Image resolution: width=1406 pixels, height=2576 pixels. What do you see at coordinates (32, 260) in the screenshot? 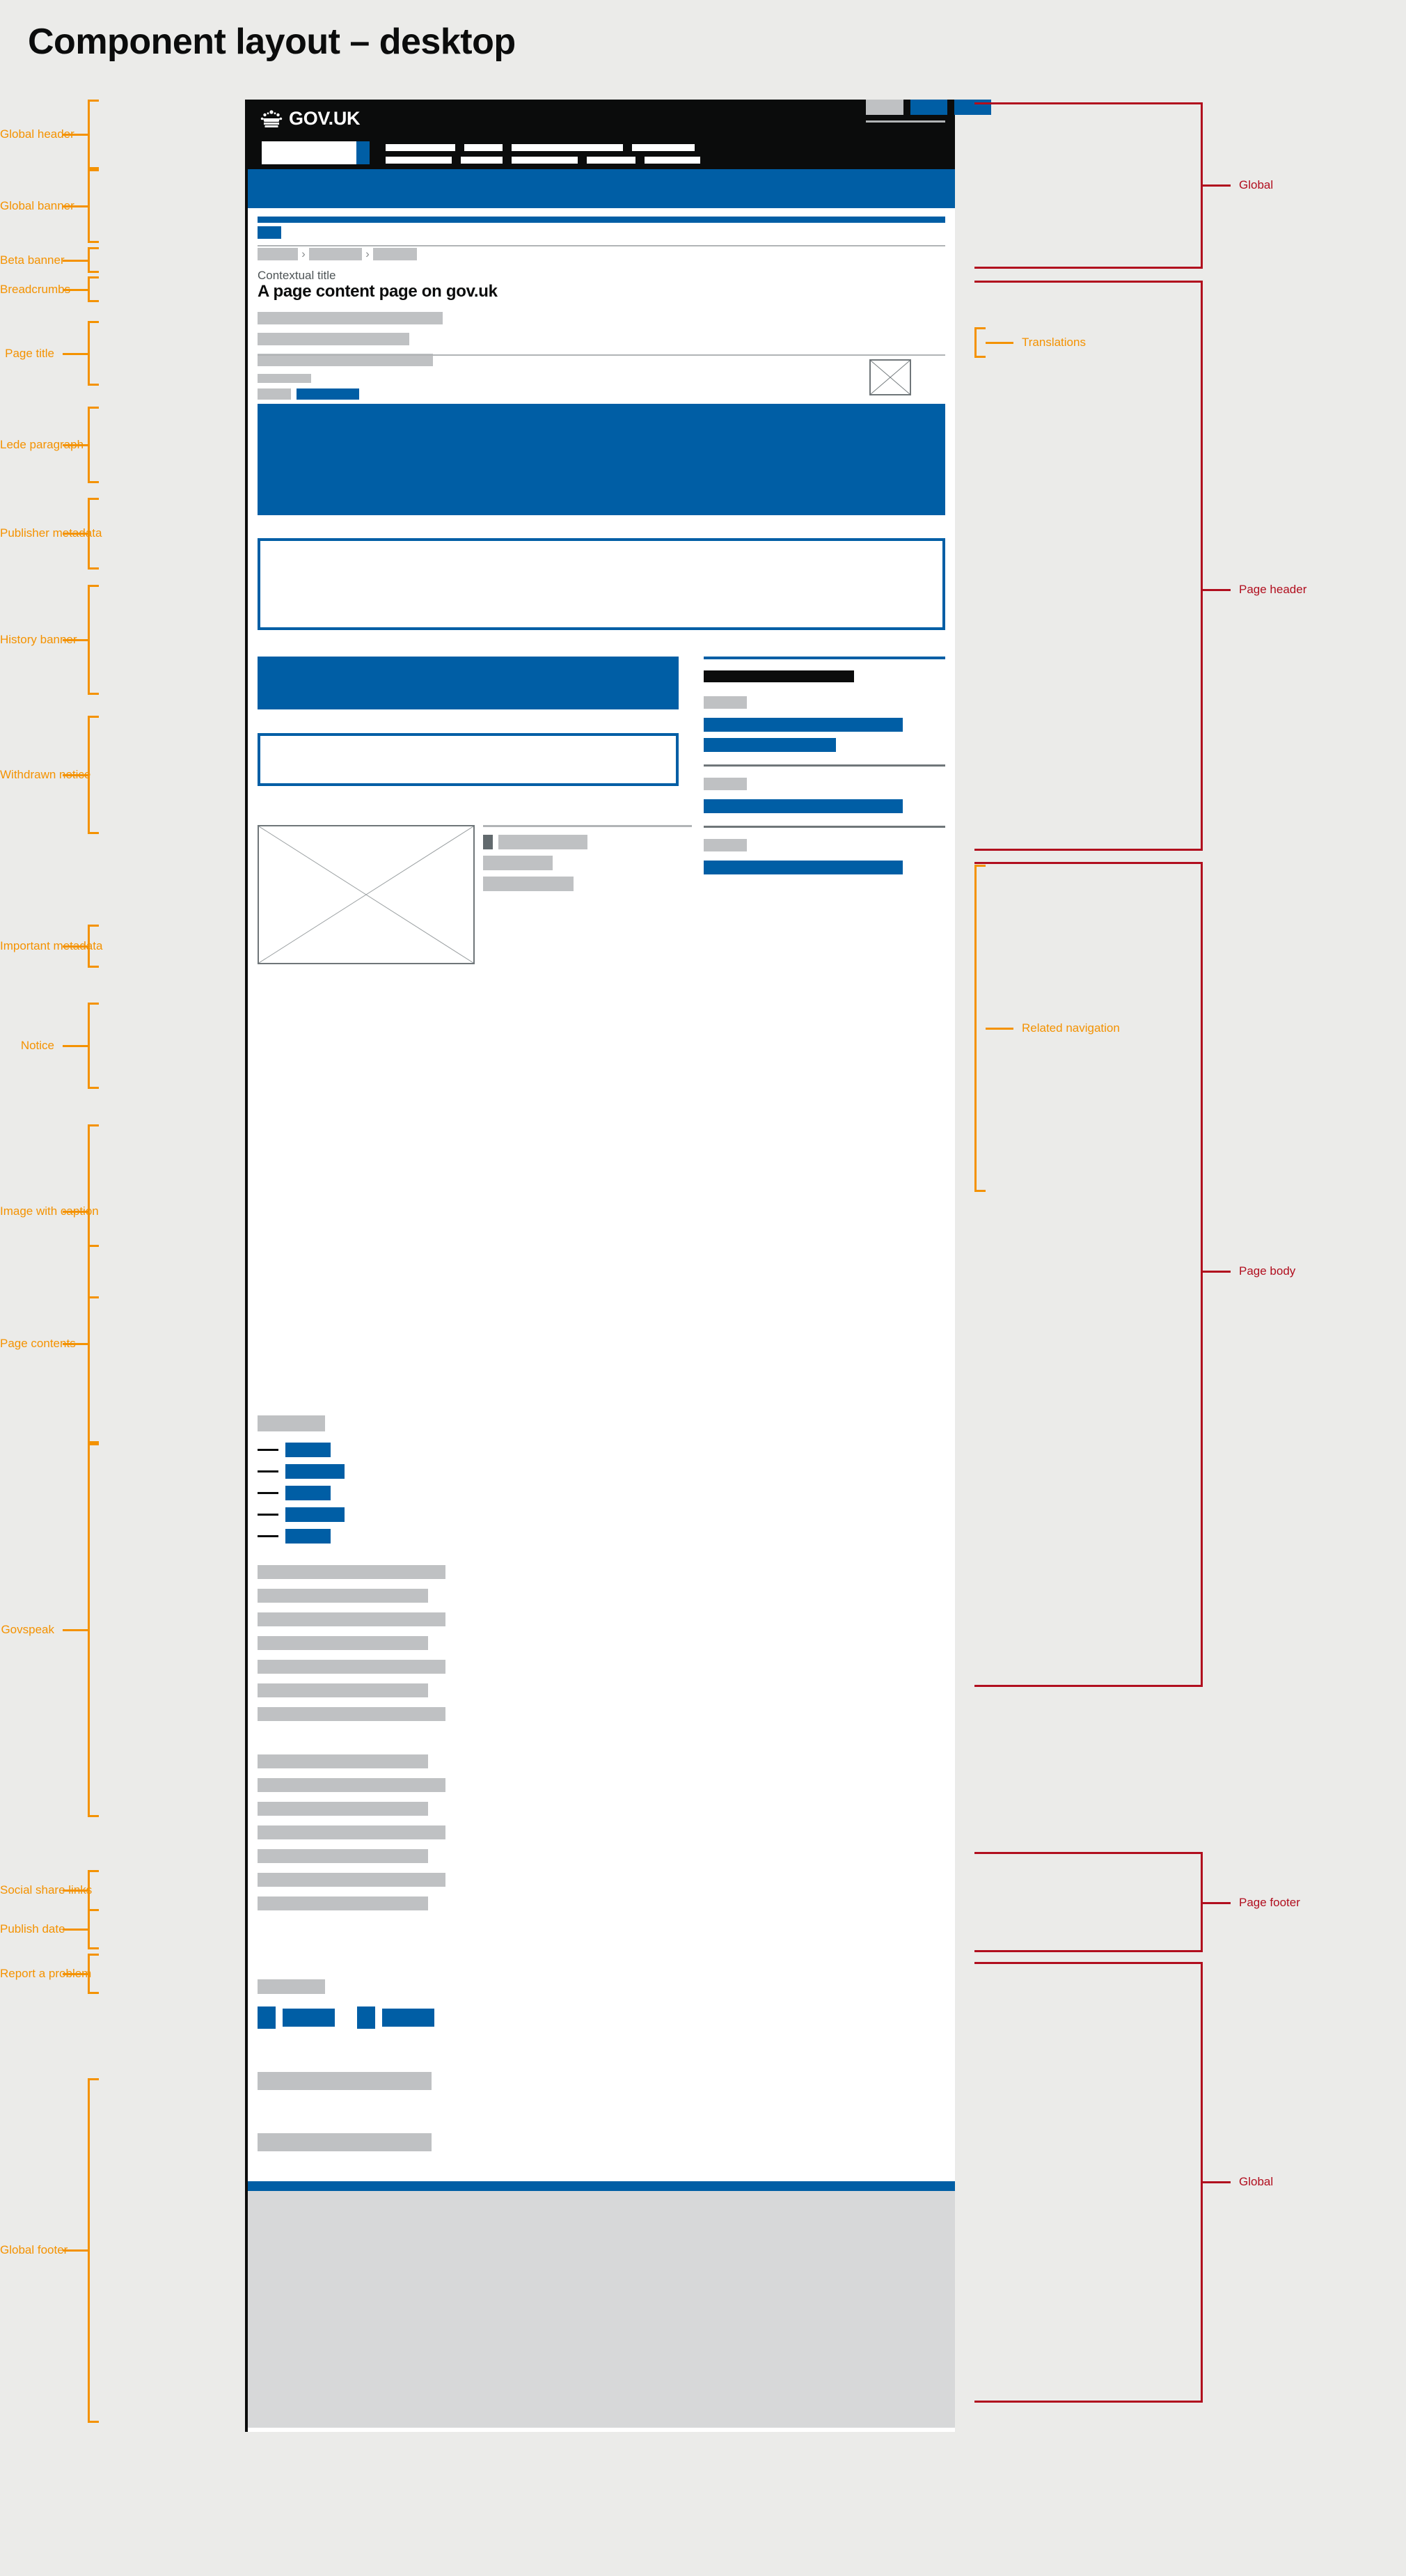
I see `annotation-label: Beta banner` at bounding box center [32, 260].